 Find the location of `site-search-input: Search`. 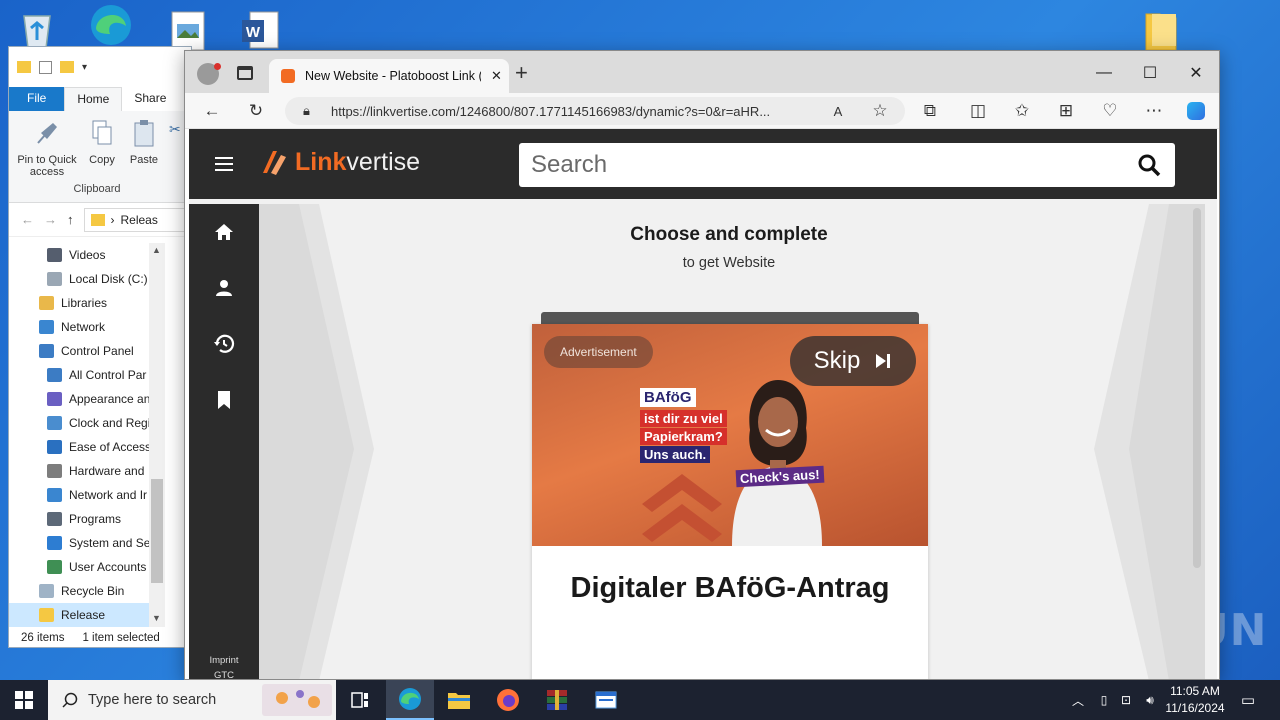

site-search-input: Search is located at coordinates (847, 165).